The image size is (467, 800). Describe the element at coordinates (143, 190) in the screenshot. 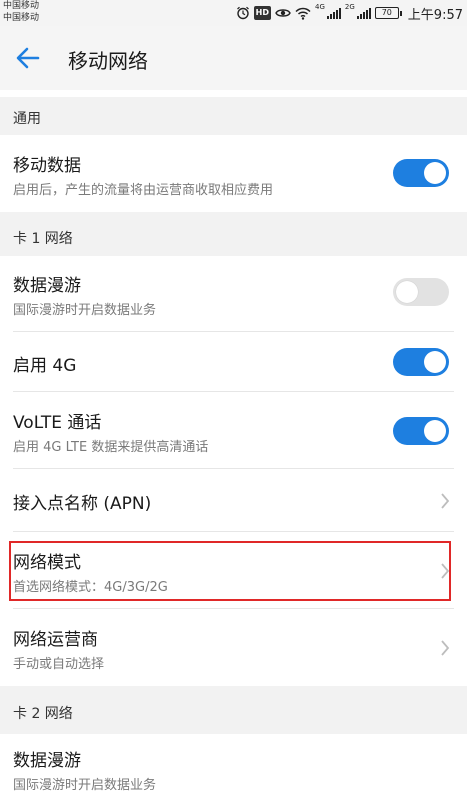

I see `mobile-data-subtitle: 启用后，产生的流量将由运营商收取相应费用` at that location.